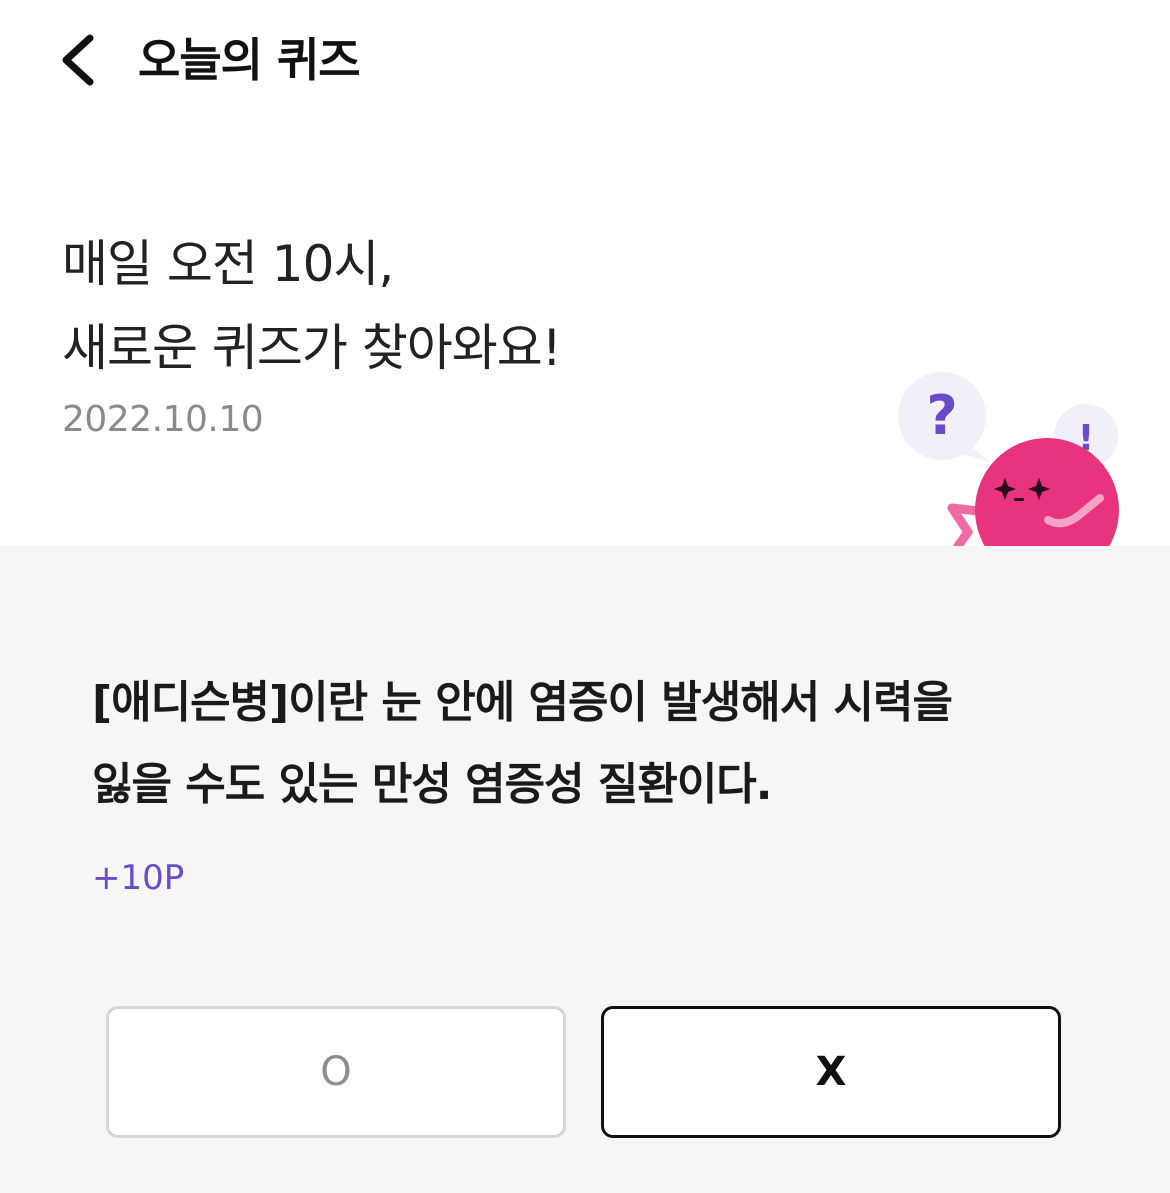 The width and height of the screenshot is (1170, 1193). I want to click on question-mark: ?, so click(941, 415).